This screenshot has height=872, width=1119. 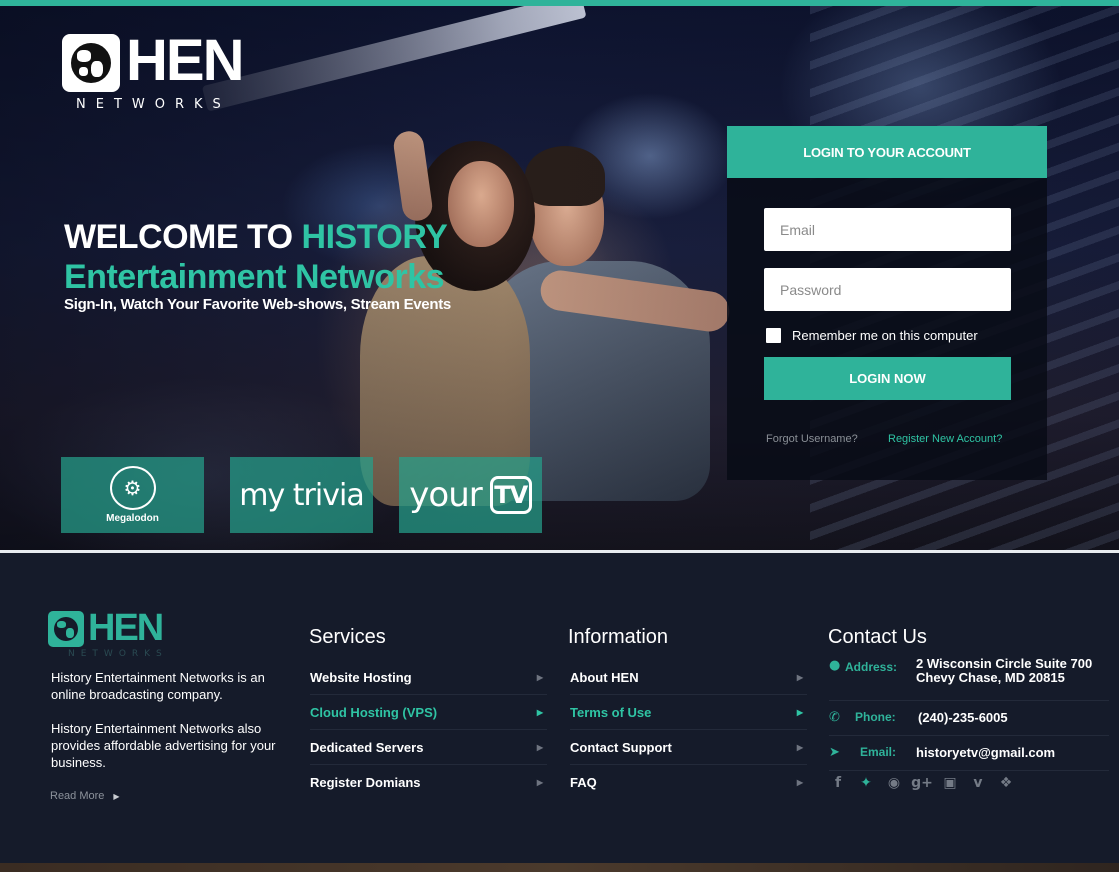 I want to click on brand-tile-your-tv: your TV, so click(x=470, y=495).